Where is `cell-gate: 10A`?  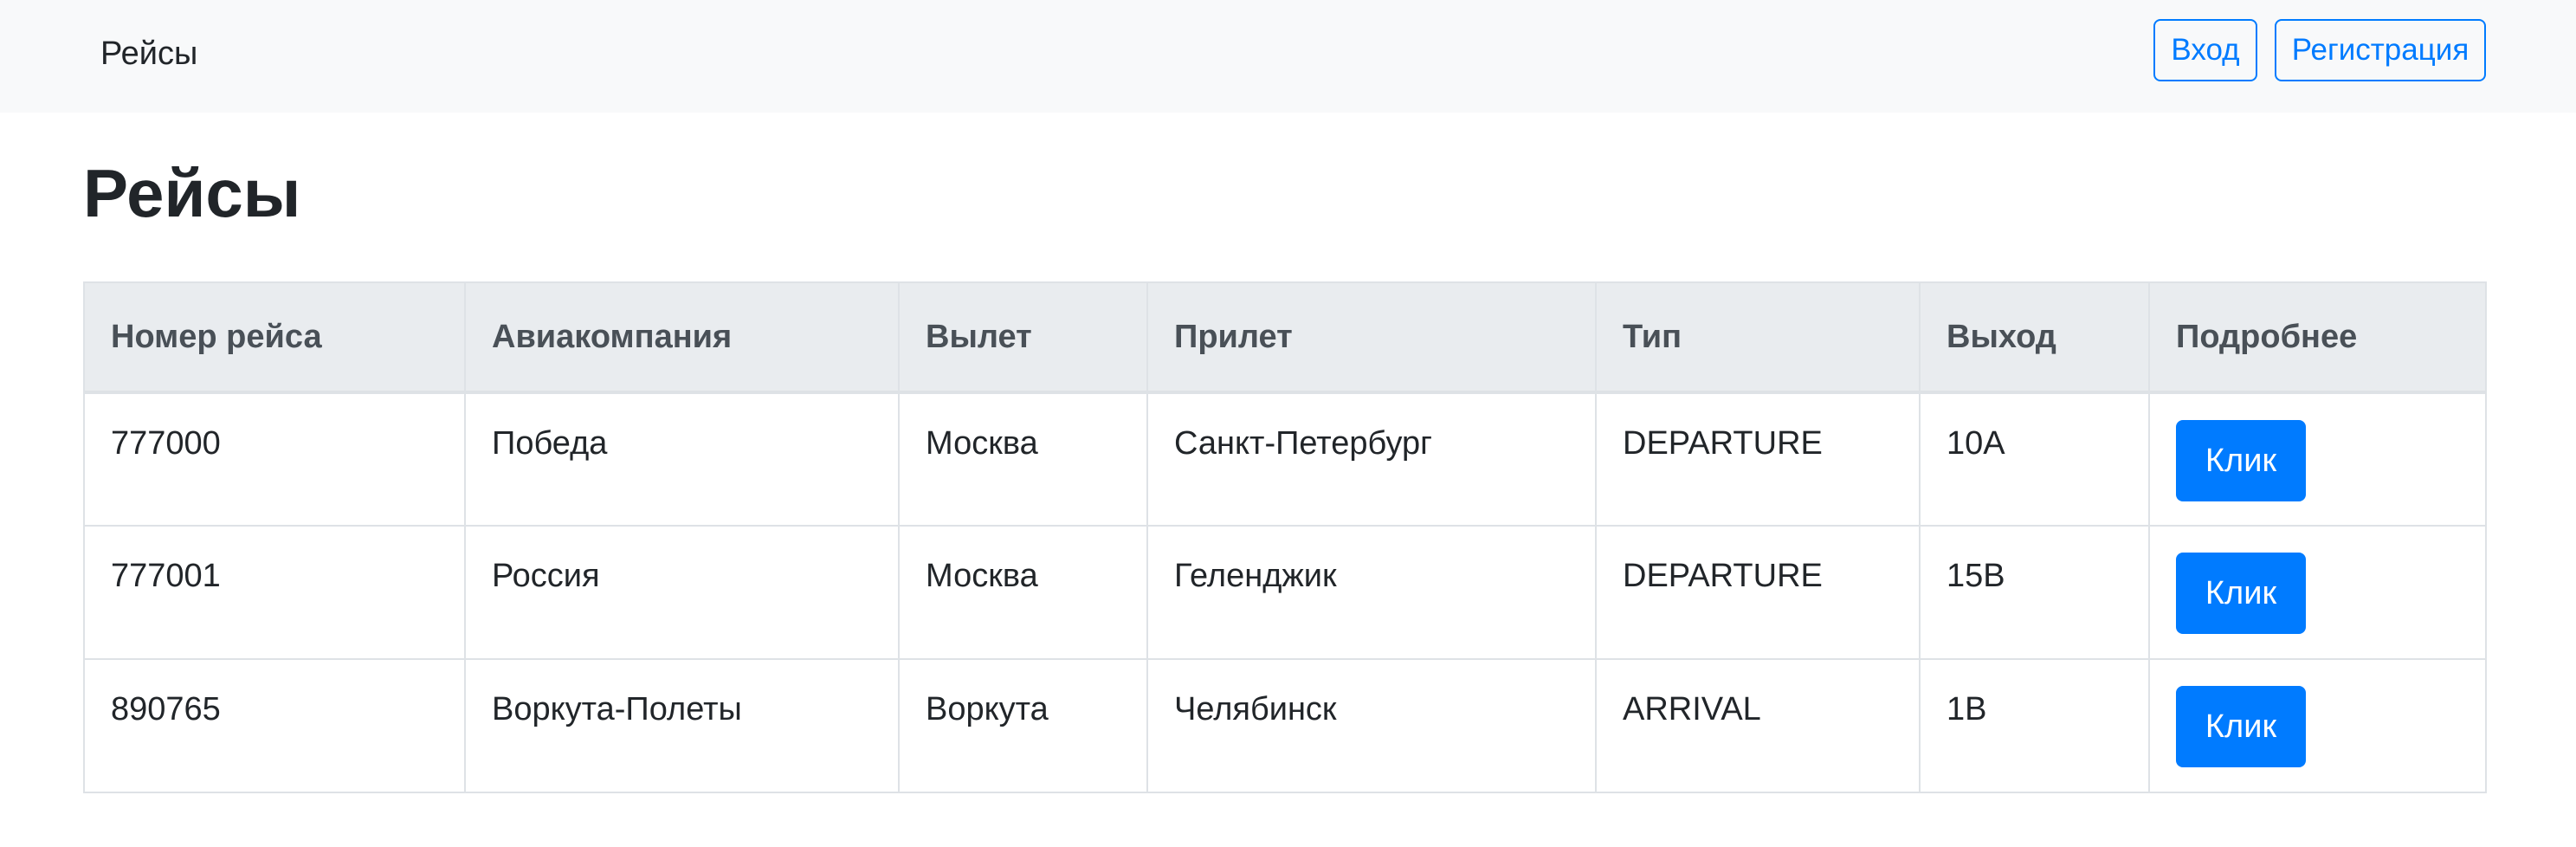 cell-gate: 10A is located at coordinates (2035, 459).